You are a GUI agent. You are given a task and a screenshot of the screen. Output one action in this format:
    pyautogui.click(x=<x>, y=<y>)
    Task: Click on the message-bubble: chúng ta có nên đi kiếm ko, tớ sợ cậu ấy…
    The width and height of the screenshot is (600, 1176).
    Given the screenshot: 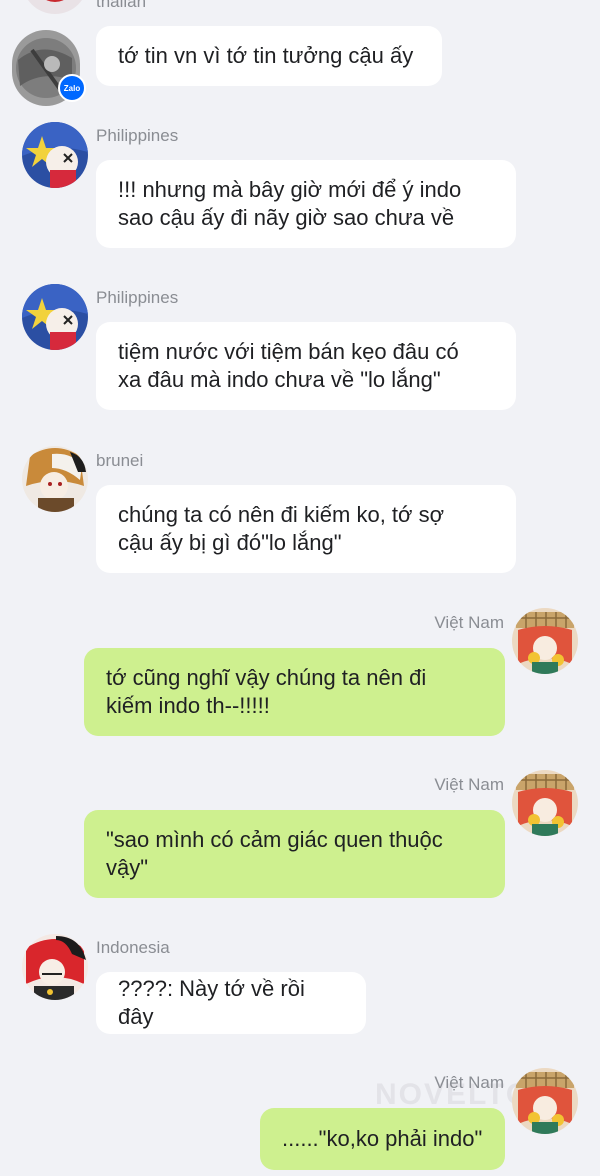 What is the action you would take?
    pyautogui.click(x=306, y=529)
    